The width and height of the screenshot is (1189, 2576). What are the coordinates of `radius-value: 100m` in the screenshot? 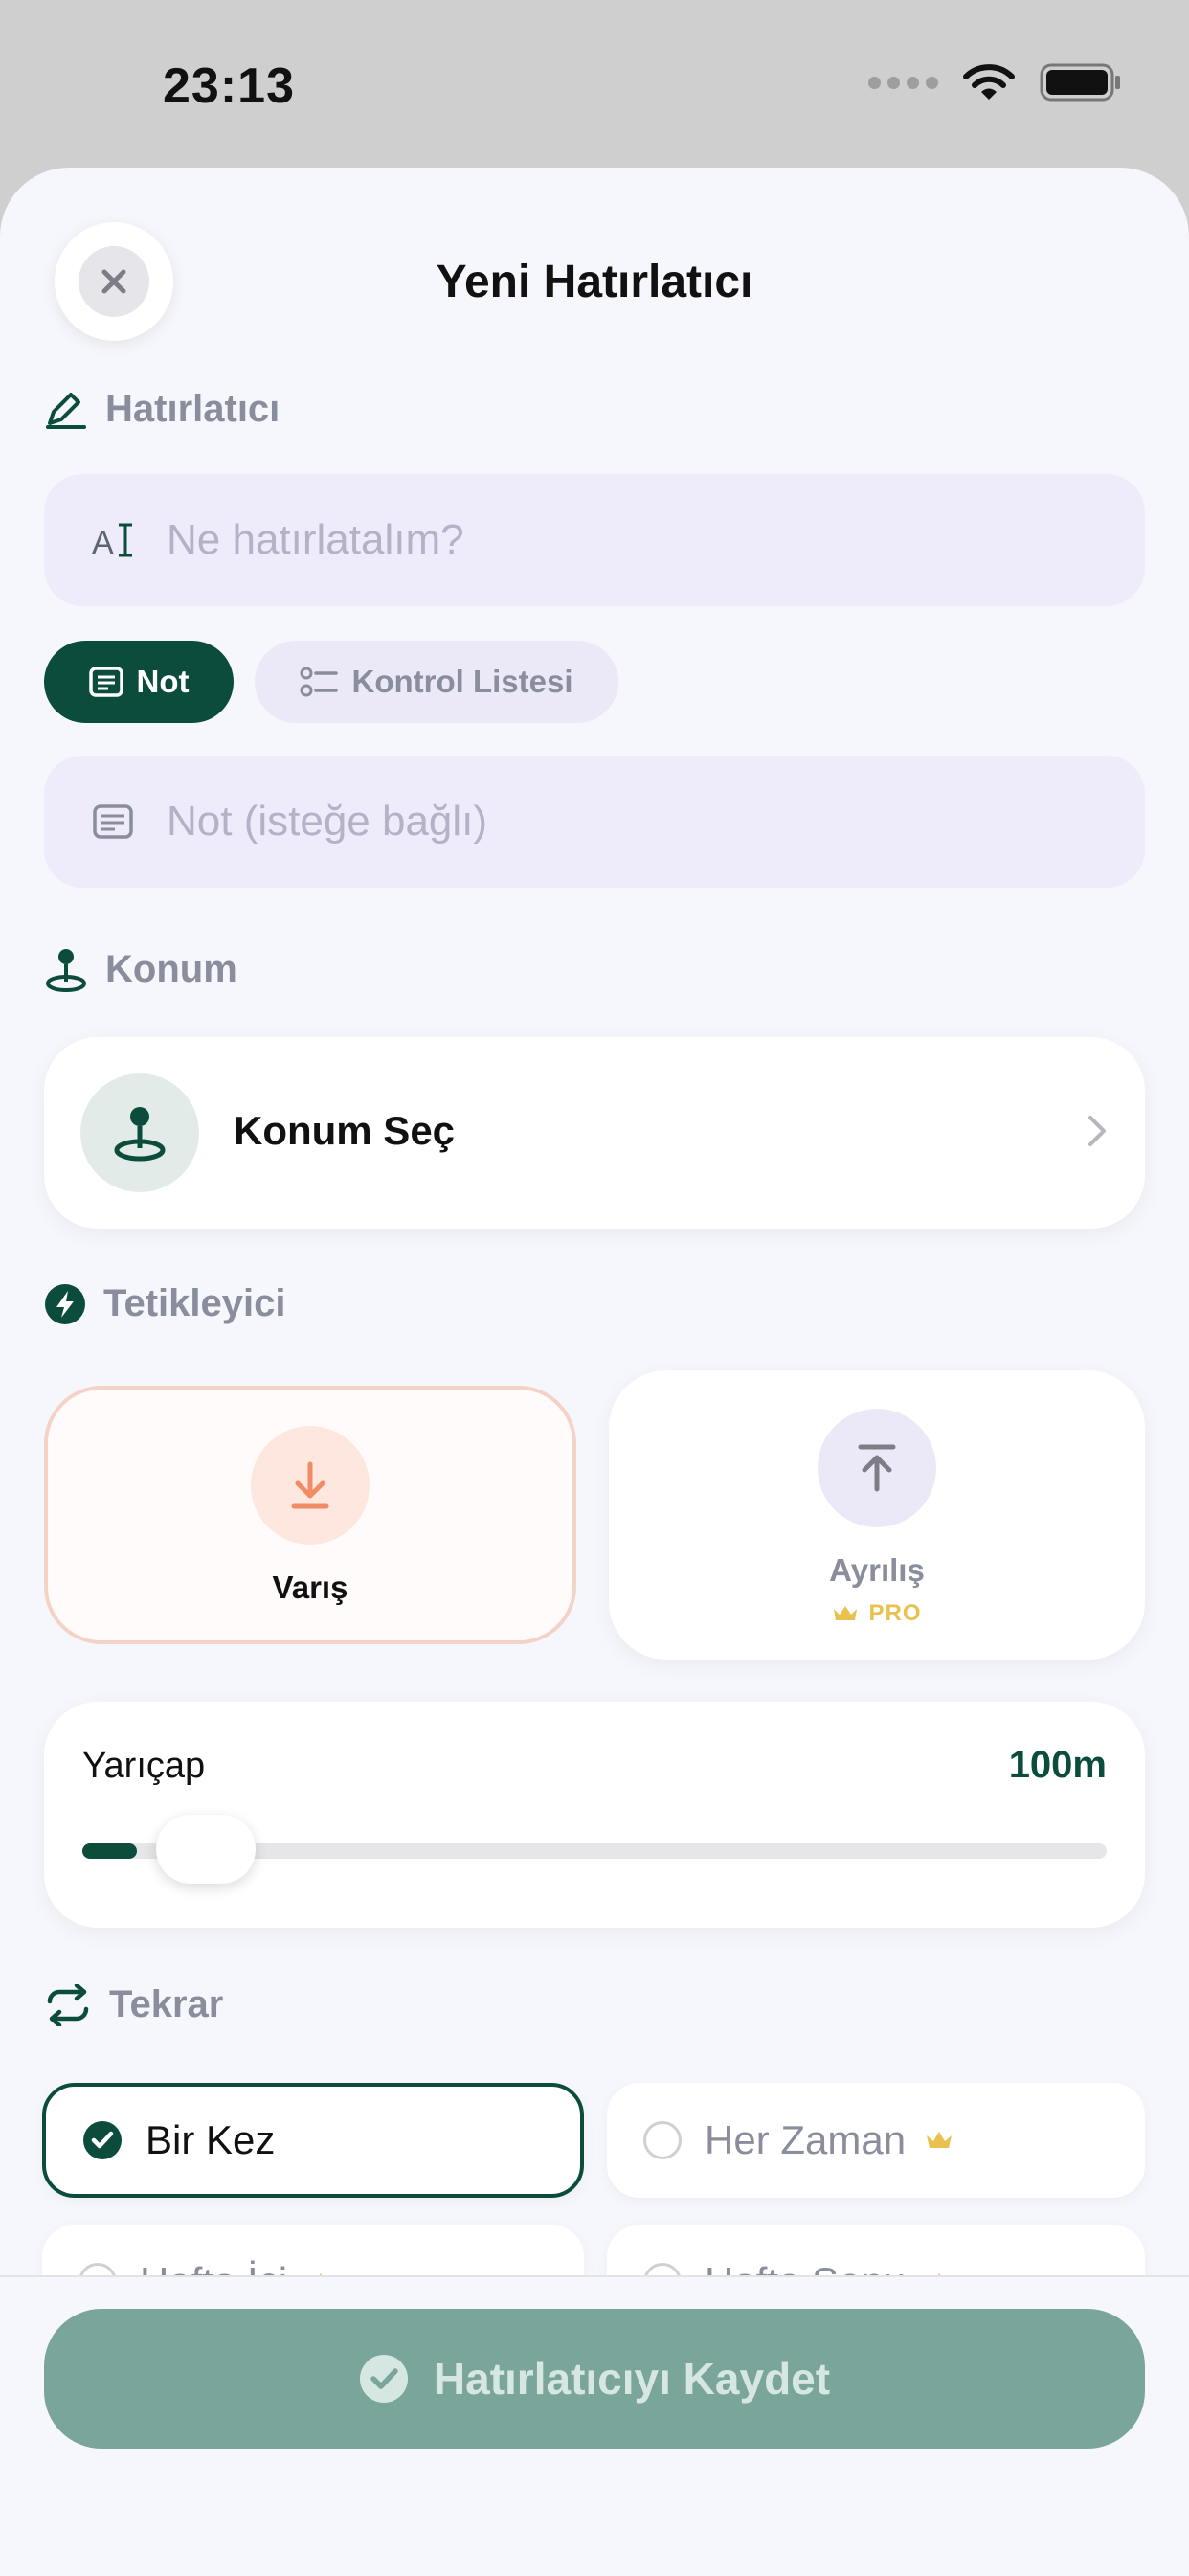 It's located at (1057, 1765).